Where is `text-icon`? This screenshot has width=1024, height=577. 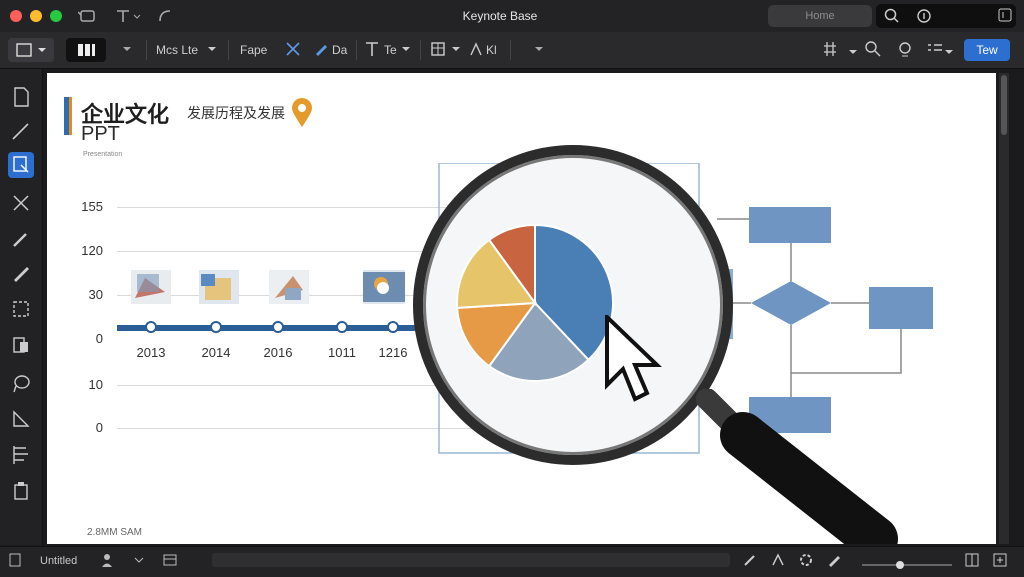 text-icon is located at coordinates (372, 49).